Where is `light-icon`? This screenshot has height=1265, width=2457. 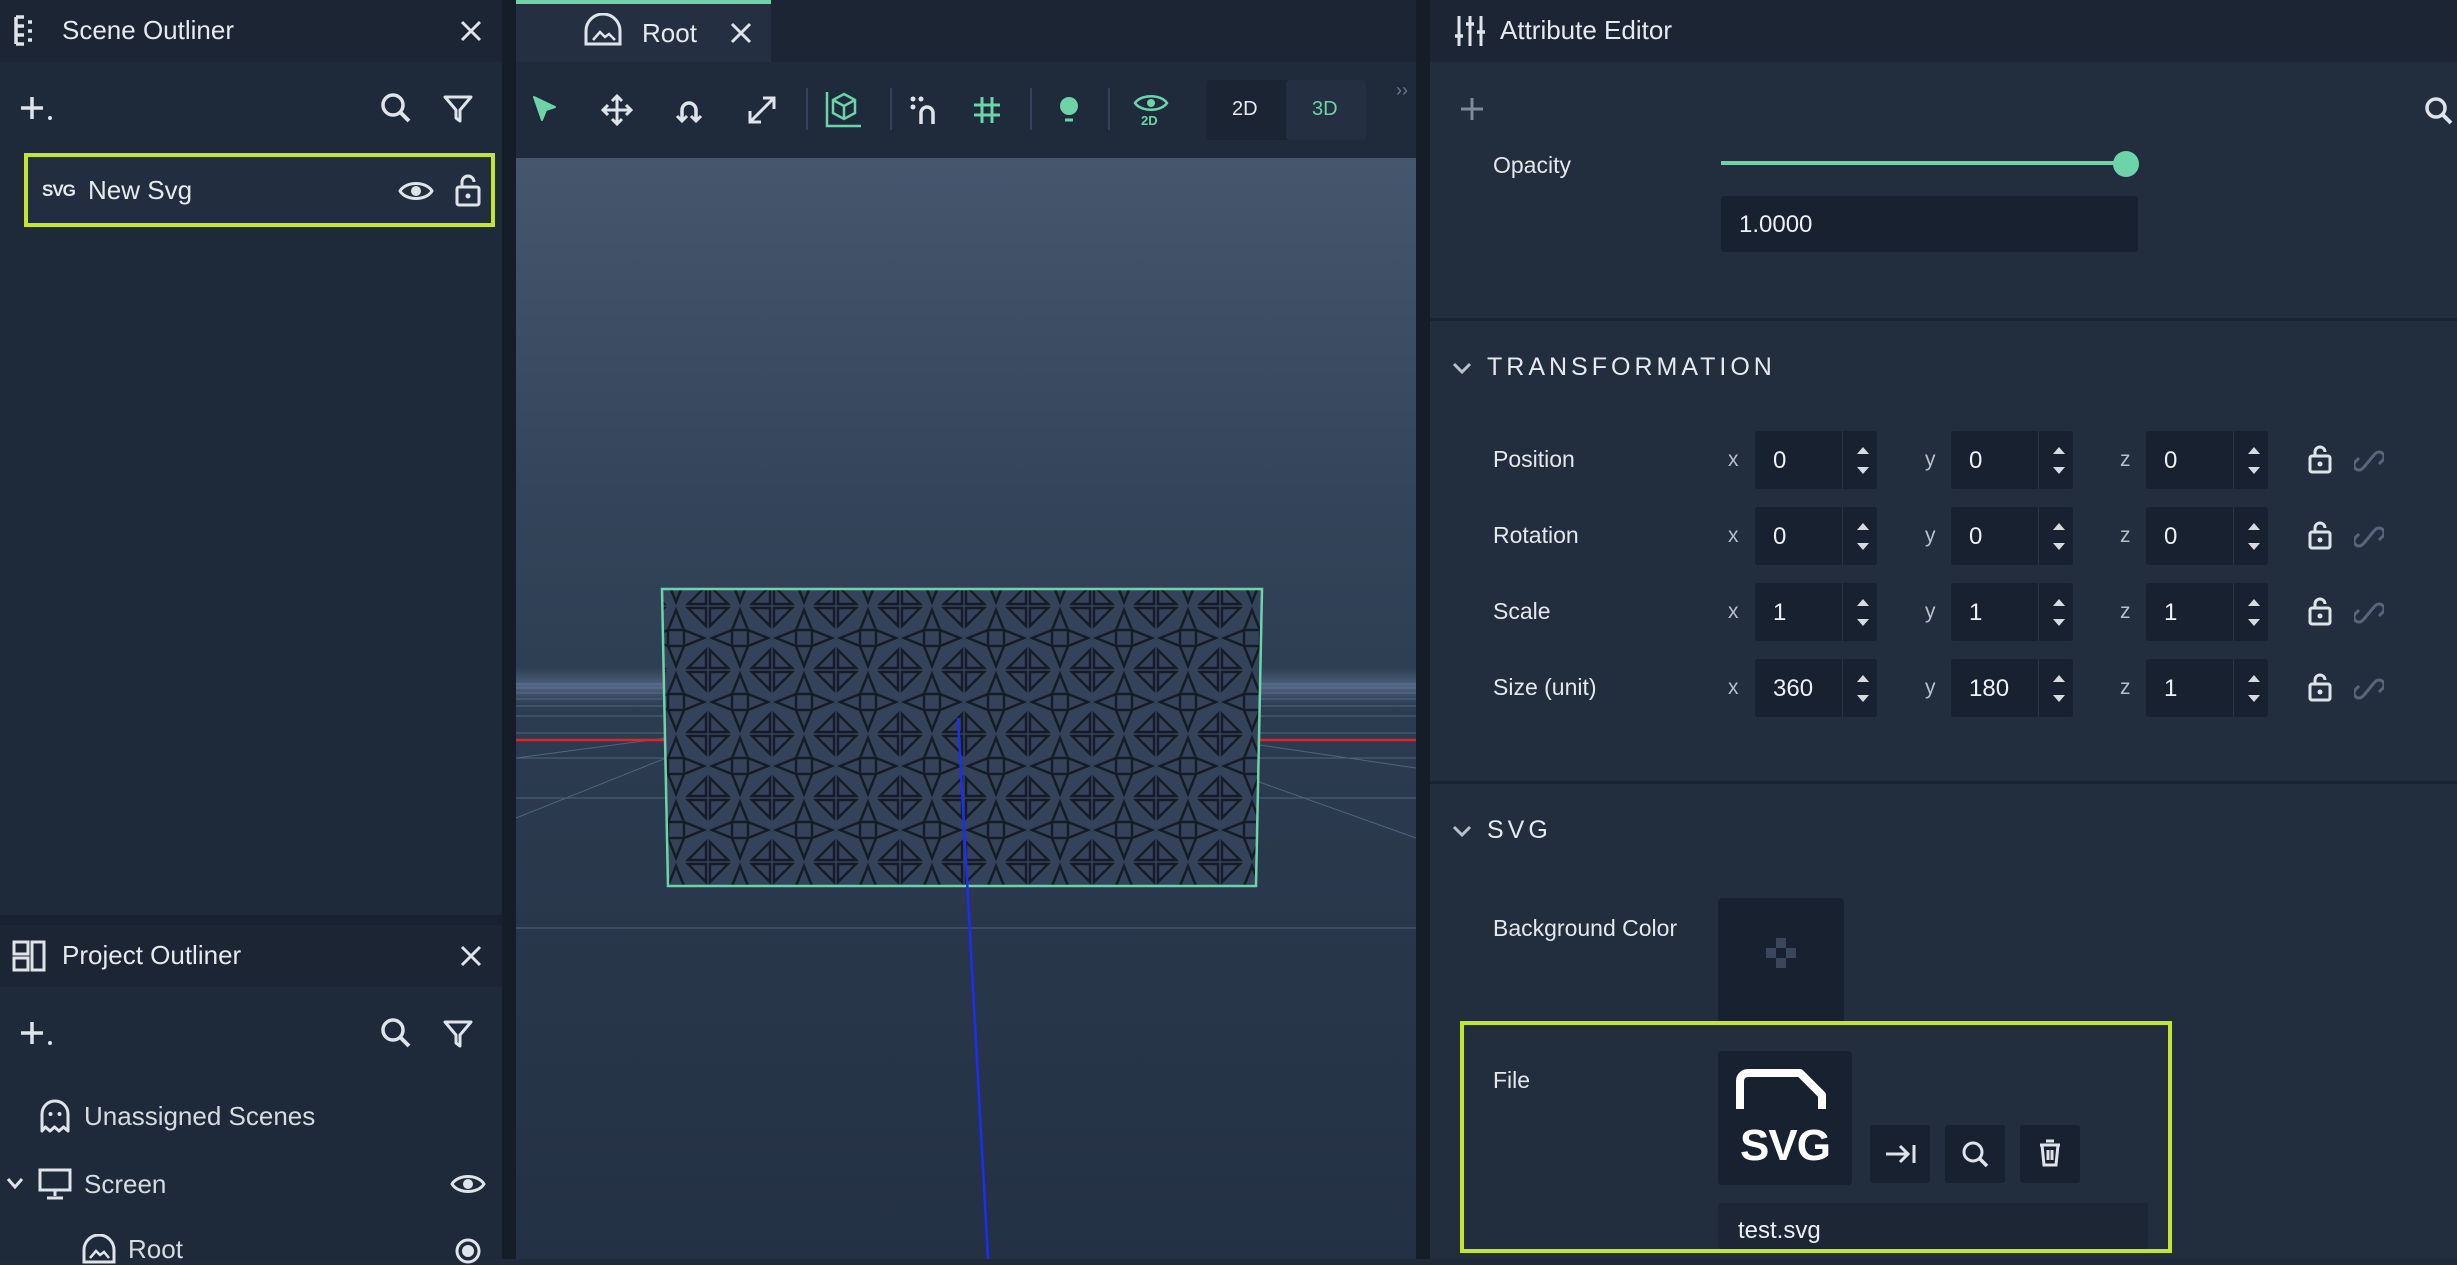 light-icon is located at coordinates (1069, 110).